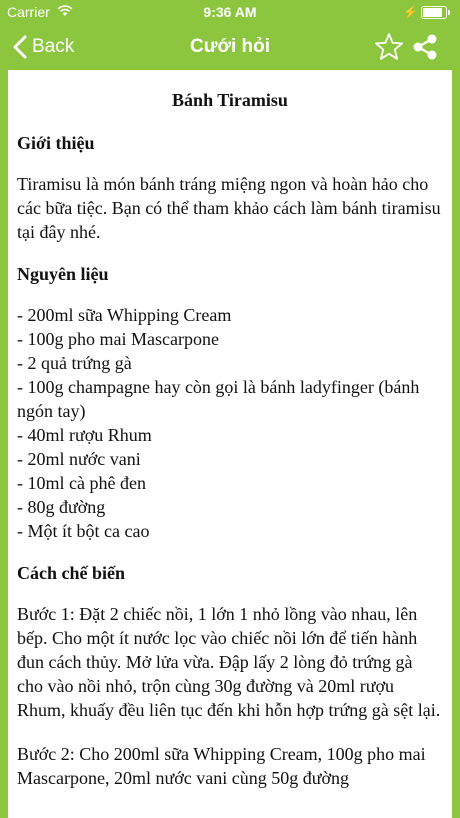  I want to click on charging-icon: ⚡, so click(410, 12).